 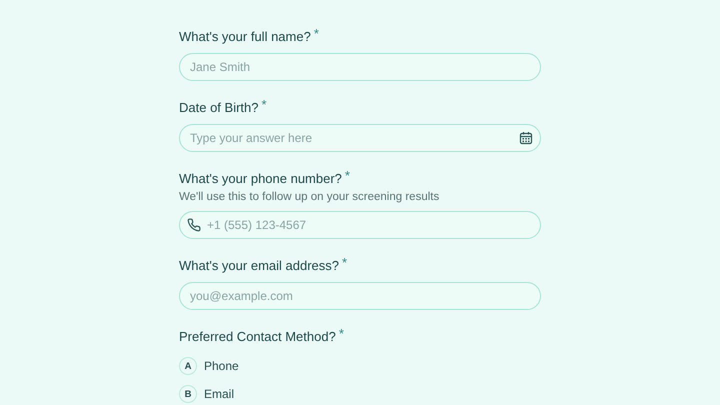 What do you see at coordinates (360, 67) in the screenshot?
I see `input-field: Jane Smith` at bounding box center [360, 67].